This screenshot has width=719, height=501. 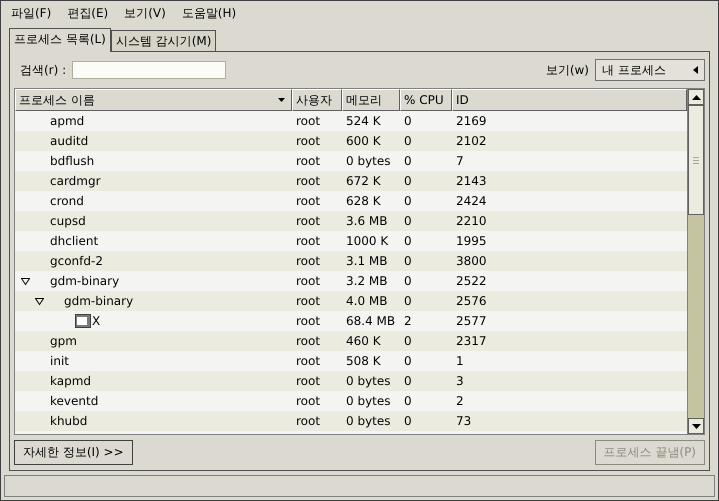 What do you see at coordinates (650, 70) in the screenshot?
I see `view-dropdown: 내 프로세스` at bounding box center [650, 70].